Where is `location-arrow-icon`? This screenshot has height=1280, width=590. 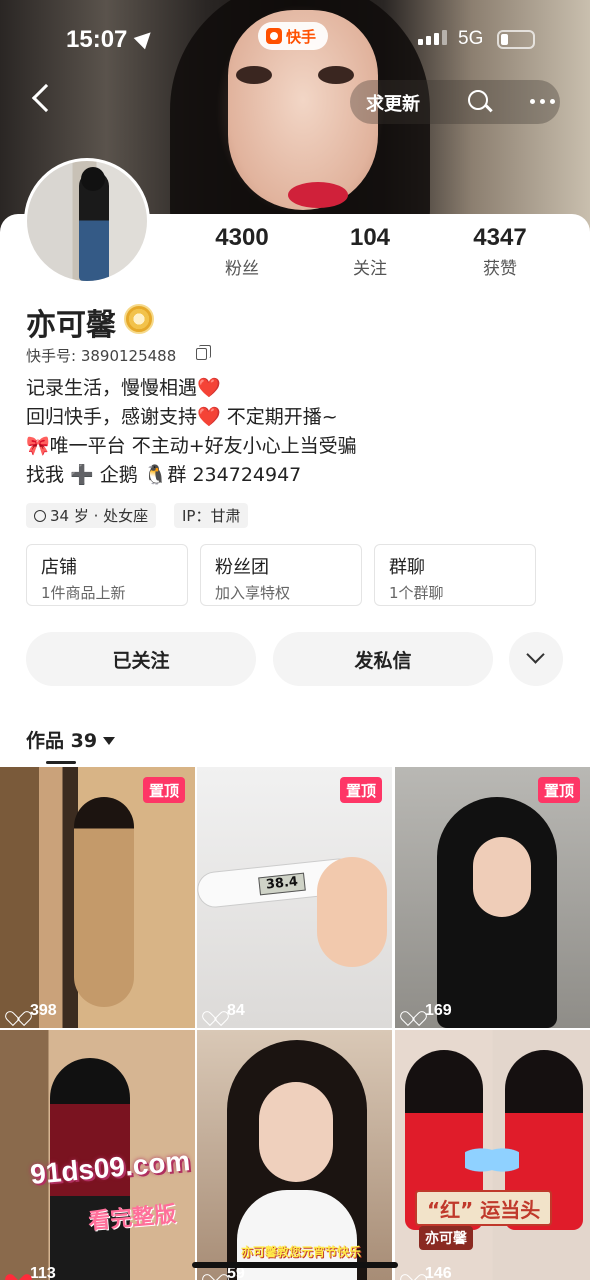 location-arrow-icon is located at coordinates (145, 38).